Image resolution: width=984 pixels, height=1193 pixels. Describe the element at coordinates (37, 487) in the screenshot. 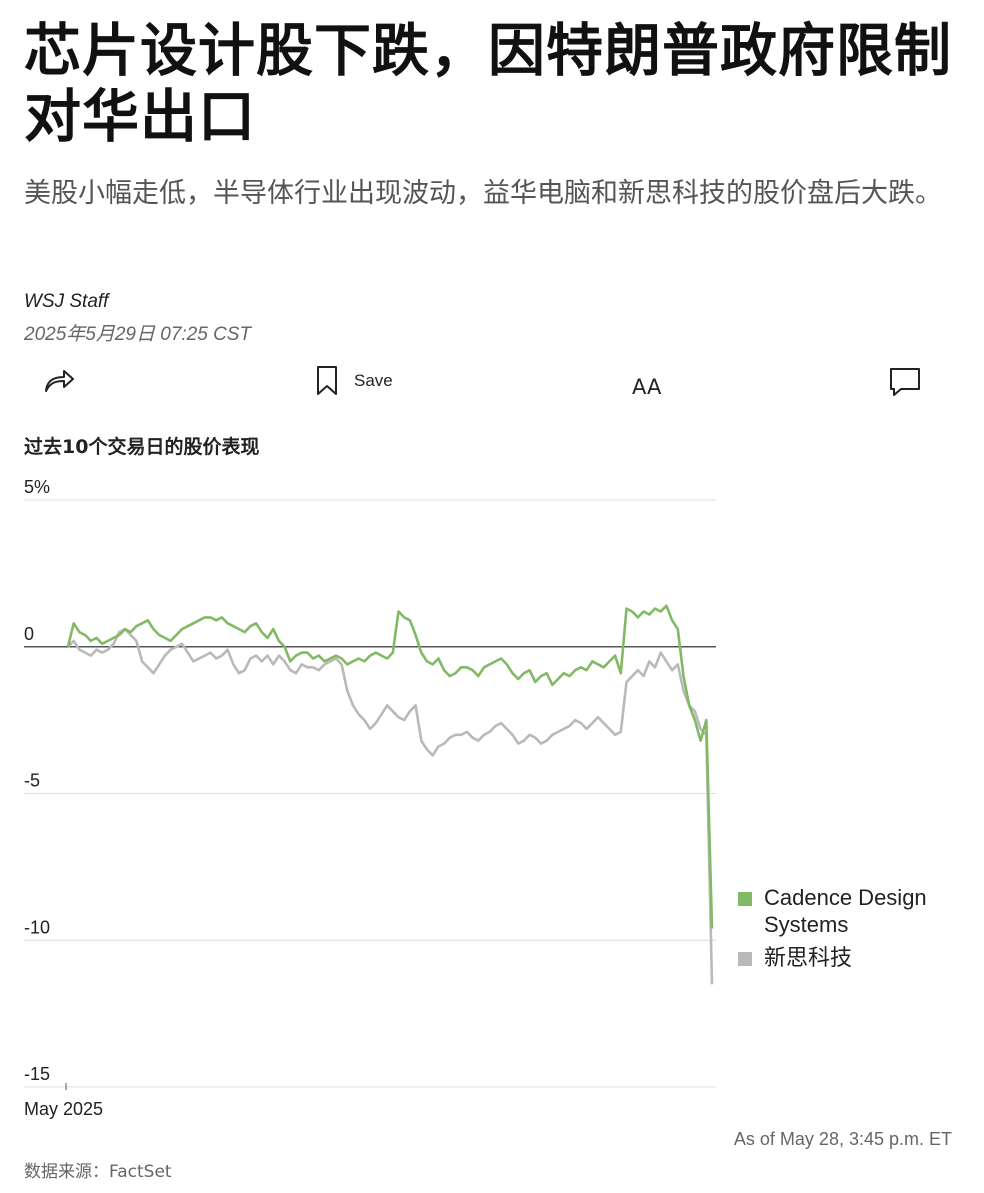

I see `y-tick-label: 5%` at that location.